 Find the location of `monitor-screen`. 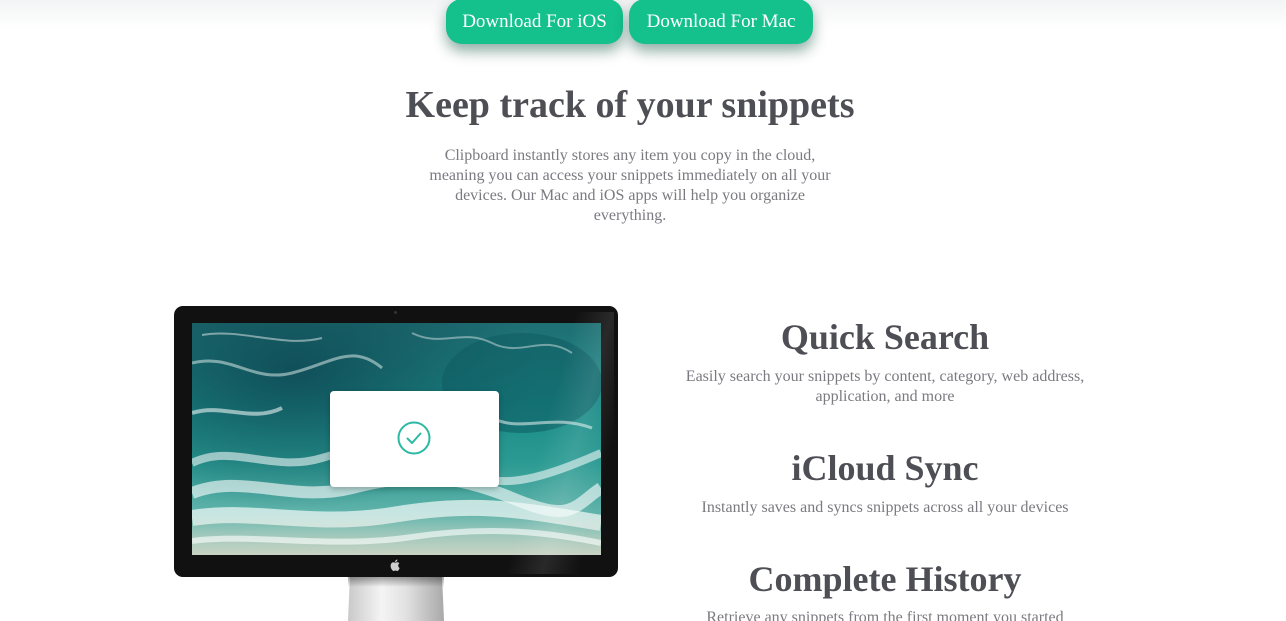

monitor-screen is located at coordinates (396, 439).